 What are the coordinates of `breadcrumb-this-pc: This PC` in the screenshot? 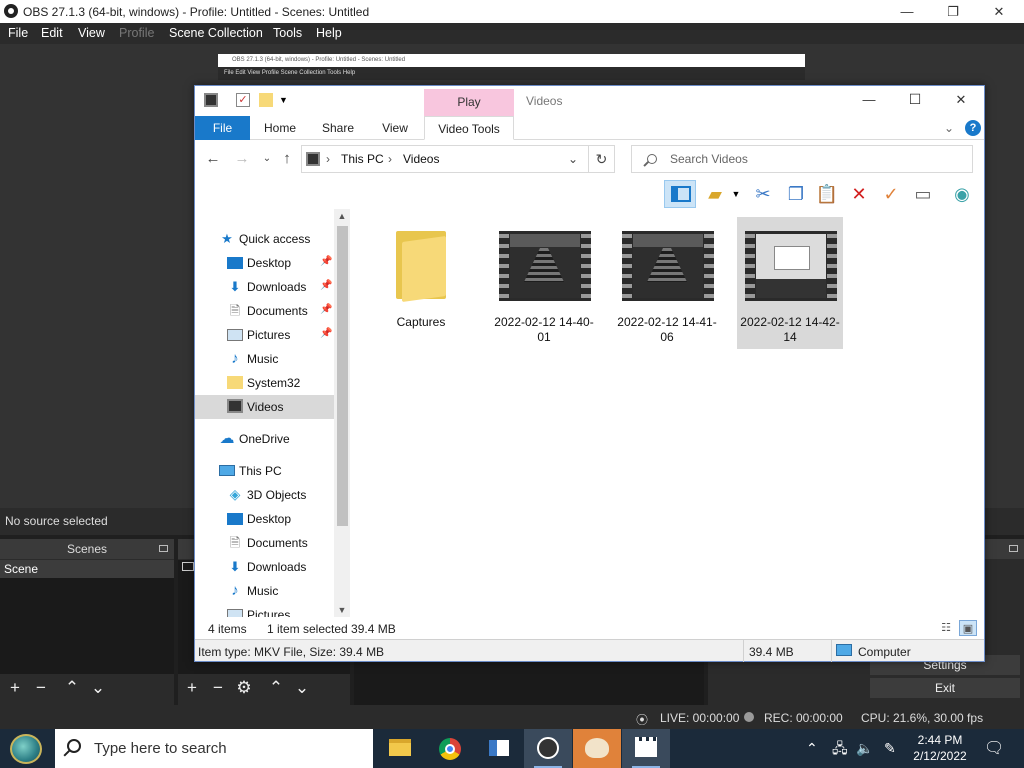 It's located at (362, 159).